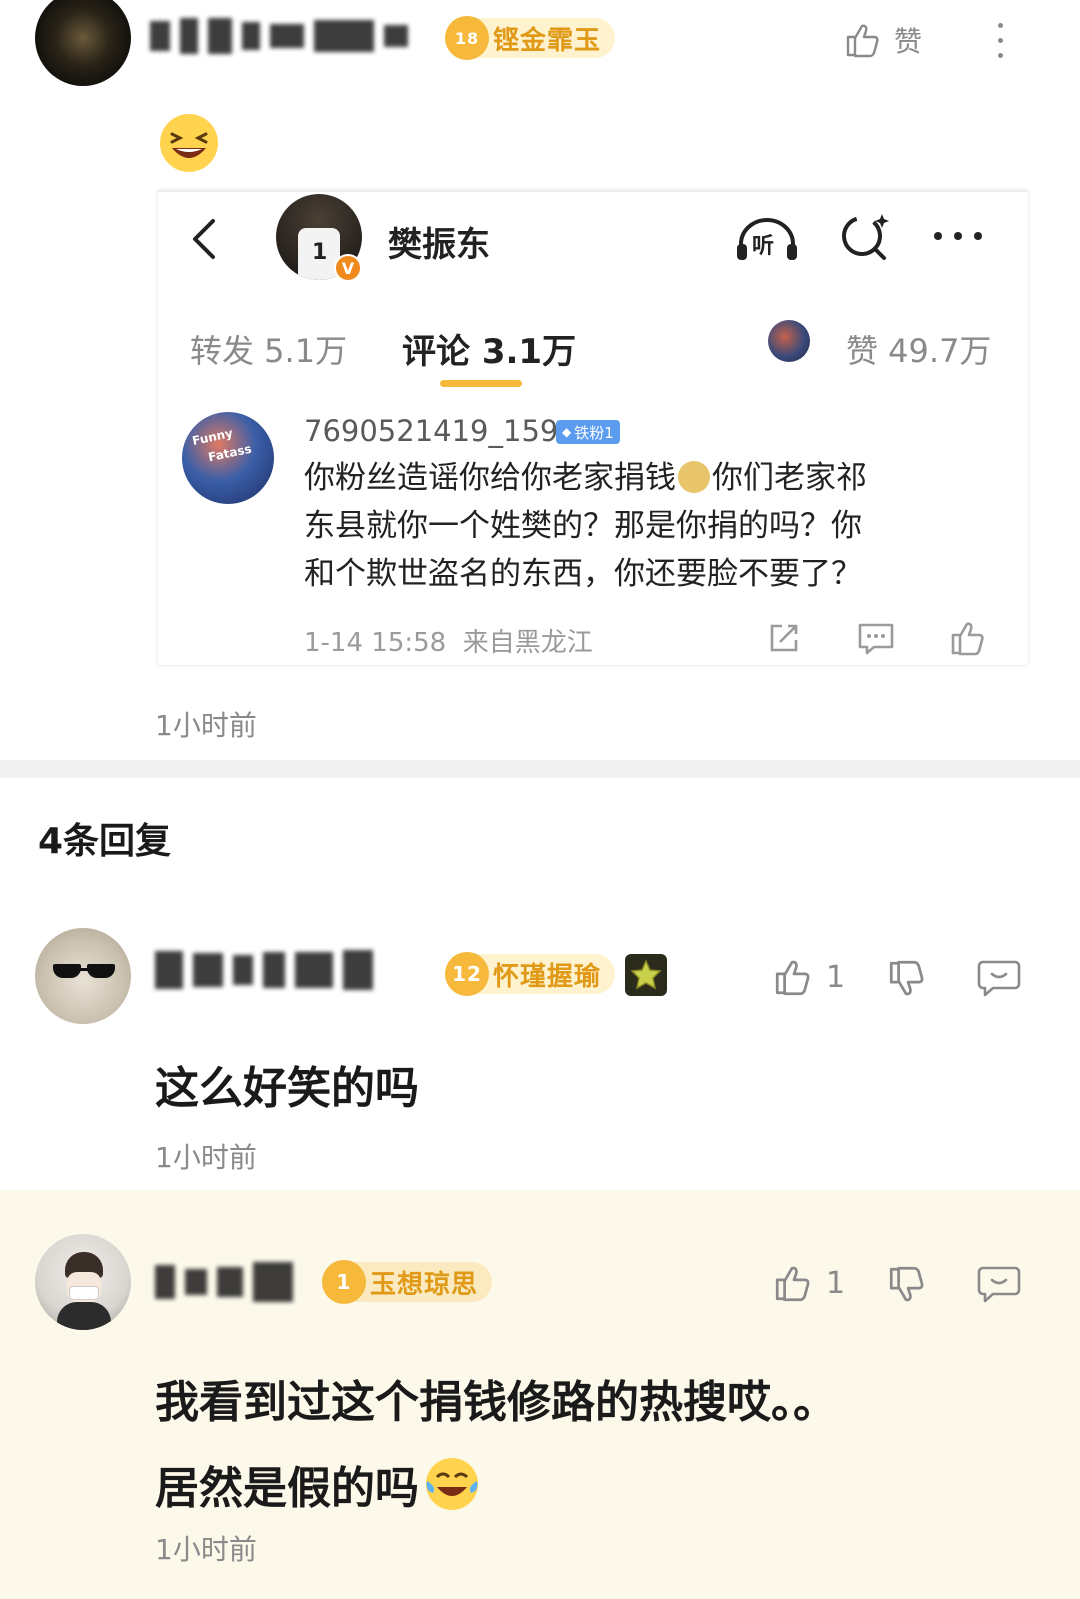 The width and height of the screenshot is (1080, 1599). Describe the element at coordinates (583, 526) in the screenshot. I see `inner-comment-line: 东县就你一个姓樊的？那是你捐的吗？你` at that location.